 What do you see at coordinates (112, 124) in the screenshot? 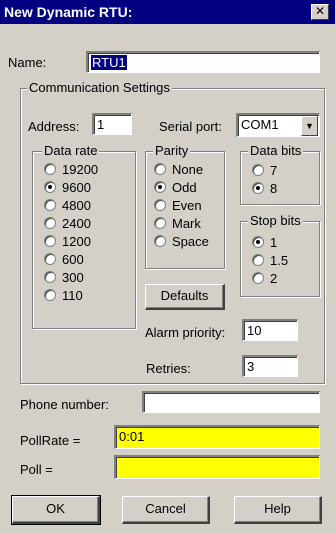
I see `address-field: 1` at bounding box center [112, 124].